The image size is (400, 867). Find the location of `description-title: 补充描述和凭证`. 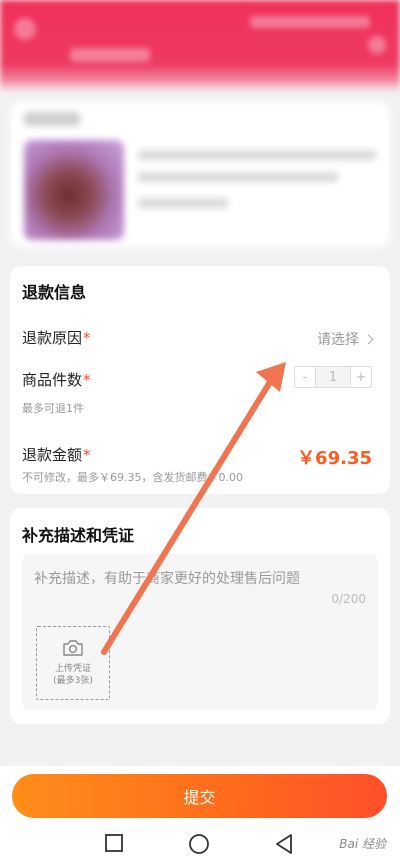

description-title: 补充描述和凭证 is located at coordinates (78, 535).